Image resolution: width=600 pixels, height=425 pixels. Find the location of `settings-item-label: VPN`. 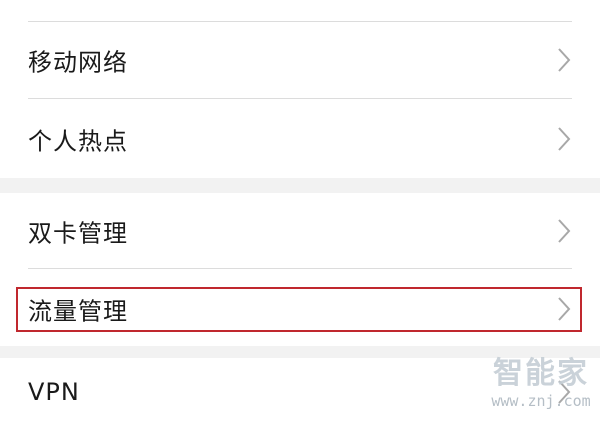

settings-item-label: VPN is located at coordinates (54, 391).